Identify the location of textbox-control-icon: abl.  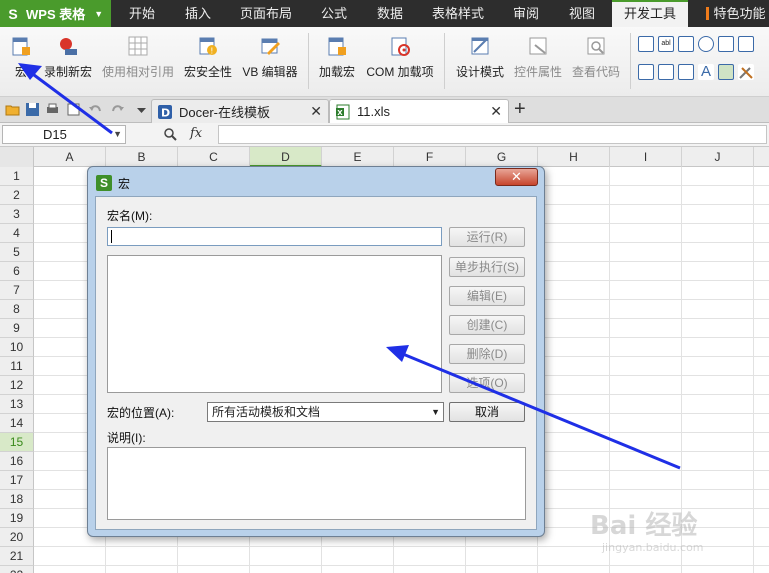
(666, 44).